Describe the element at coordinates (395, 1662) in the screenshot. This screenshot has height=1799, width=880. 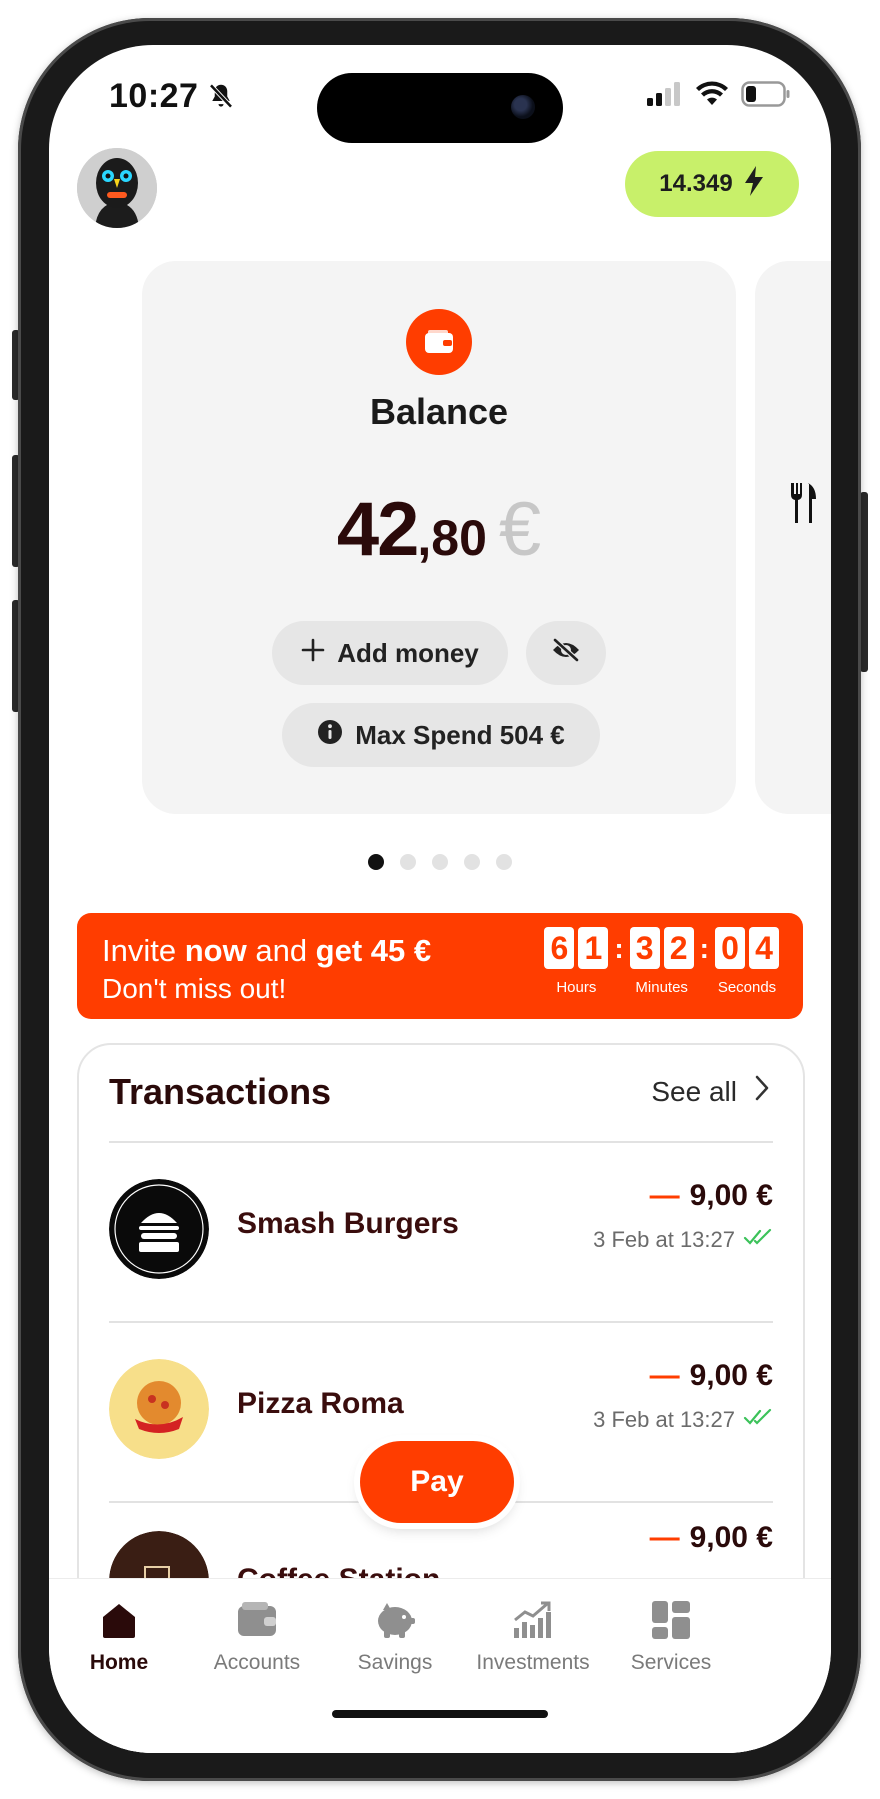
I see `tab-label: Savings` at that location.